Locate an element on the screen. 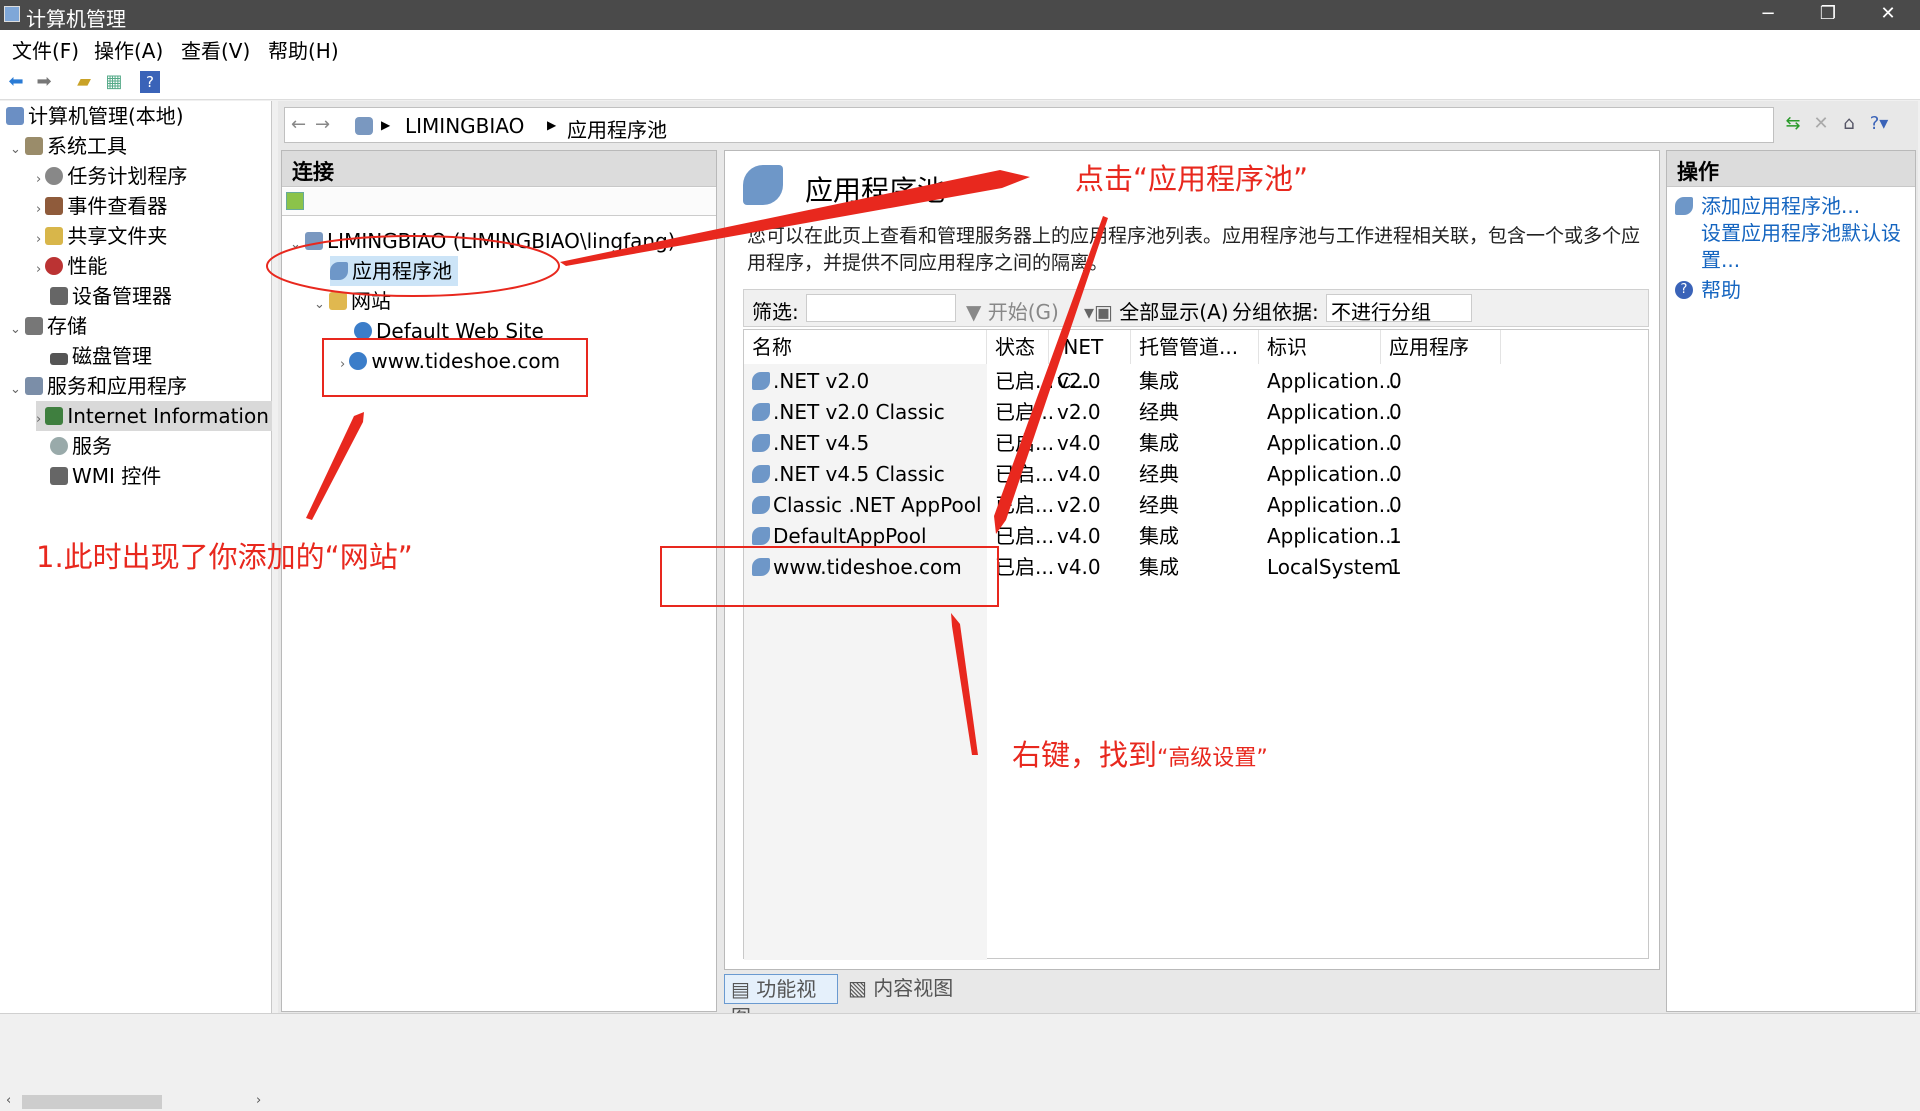 The width and height of the screenshot is (1920, 1111). menu-help: 帮助(H) is located at coordinates (303, 49).